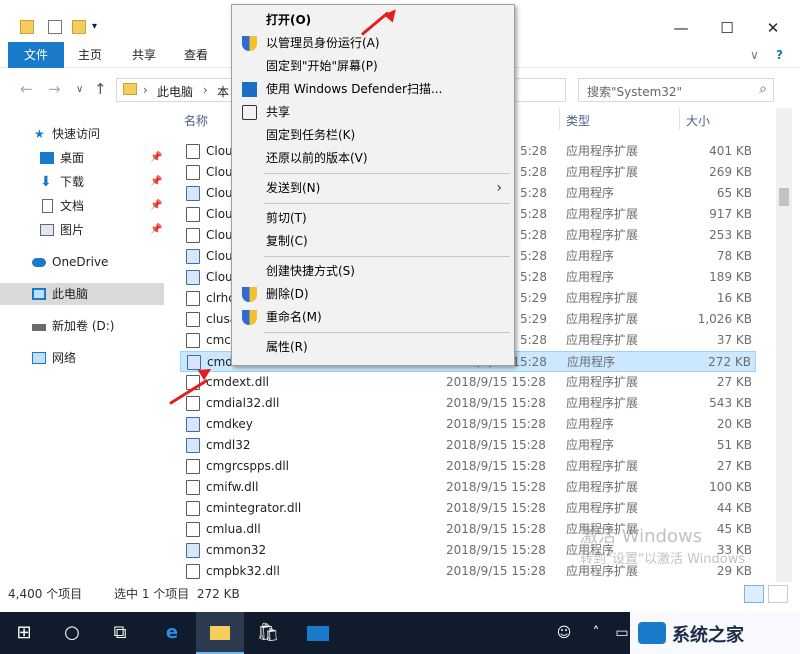 Image resolution: width=800 pixels, height=654 pixels. What do you see at coordinates (268, 633) in the screenshot?
I see `store-icon: 🛍` at bounding box center [268, 633].